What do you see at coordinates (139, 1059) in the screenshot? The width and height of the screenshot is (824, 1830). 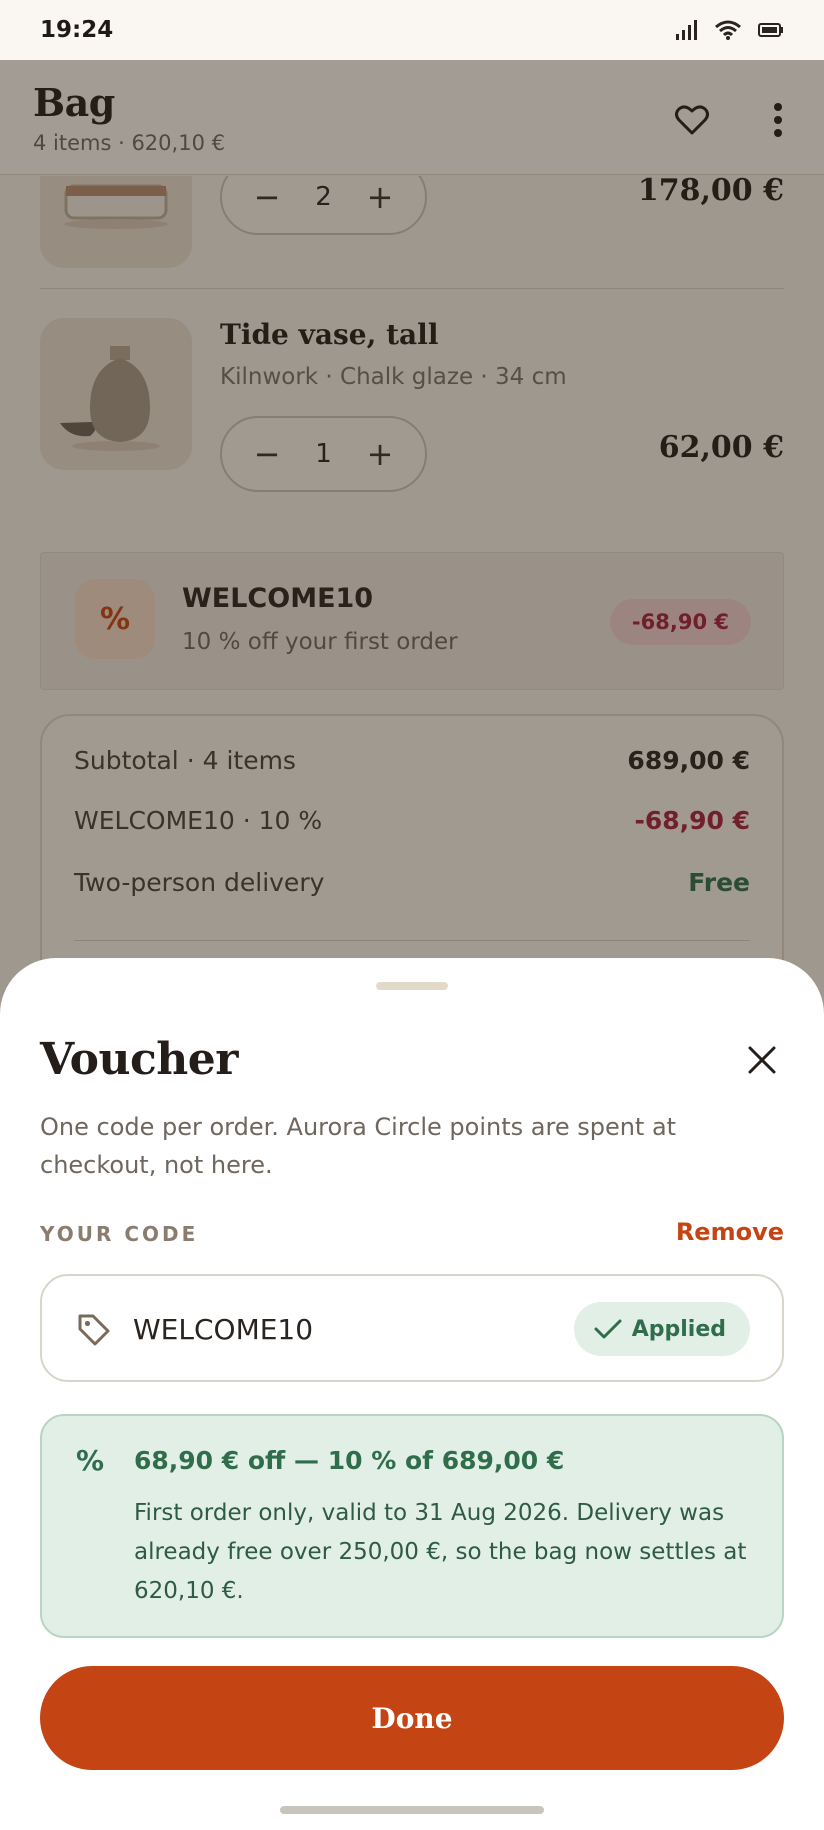 I see `sheet-title: Voucher` at bounding box center [139, 1059].